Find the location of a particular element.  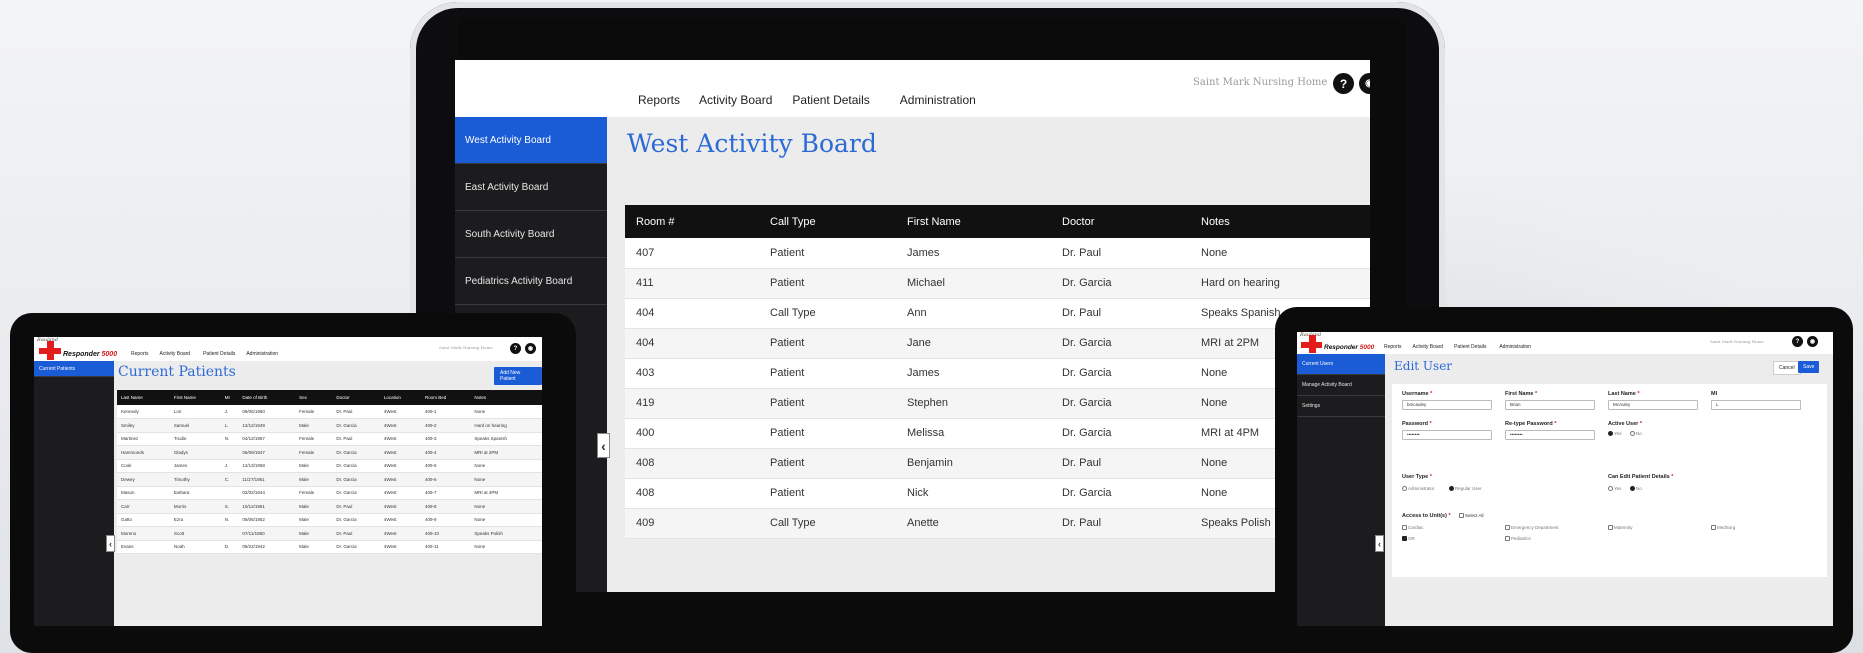

unit-maternity-checkbox: Maternity is located at coordinates (1620, 528).